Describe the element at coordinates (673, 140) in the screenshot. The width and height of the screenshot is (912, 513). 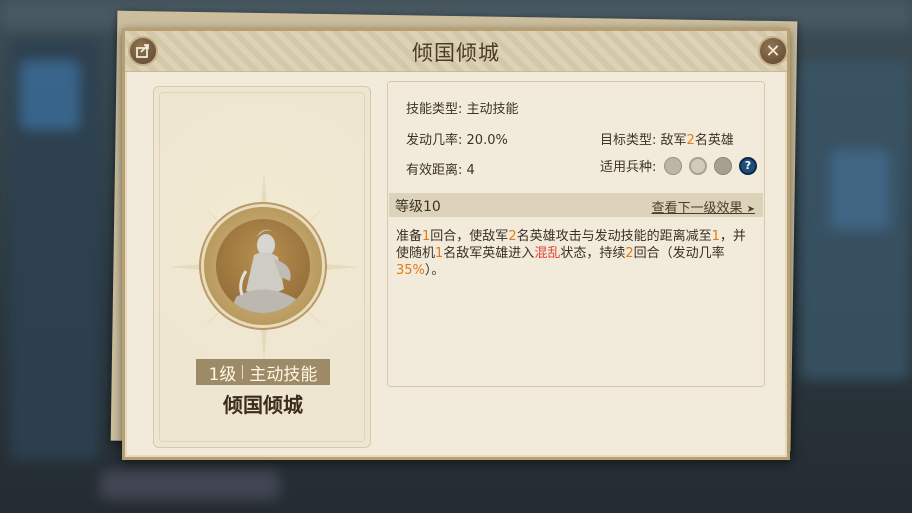
I see `target-type-prefix: 敌军` at that location.